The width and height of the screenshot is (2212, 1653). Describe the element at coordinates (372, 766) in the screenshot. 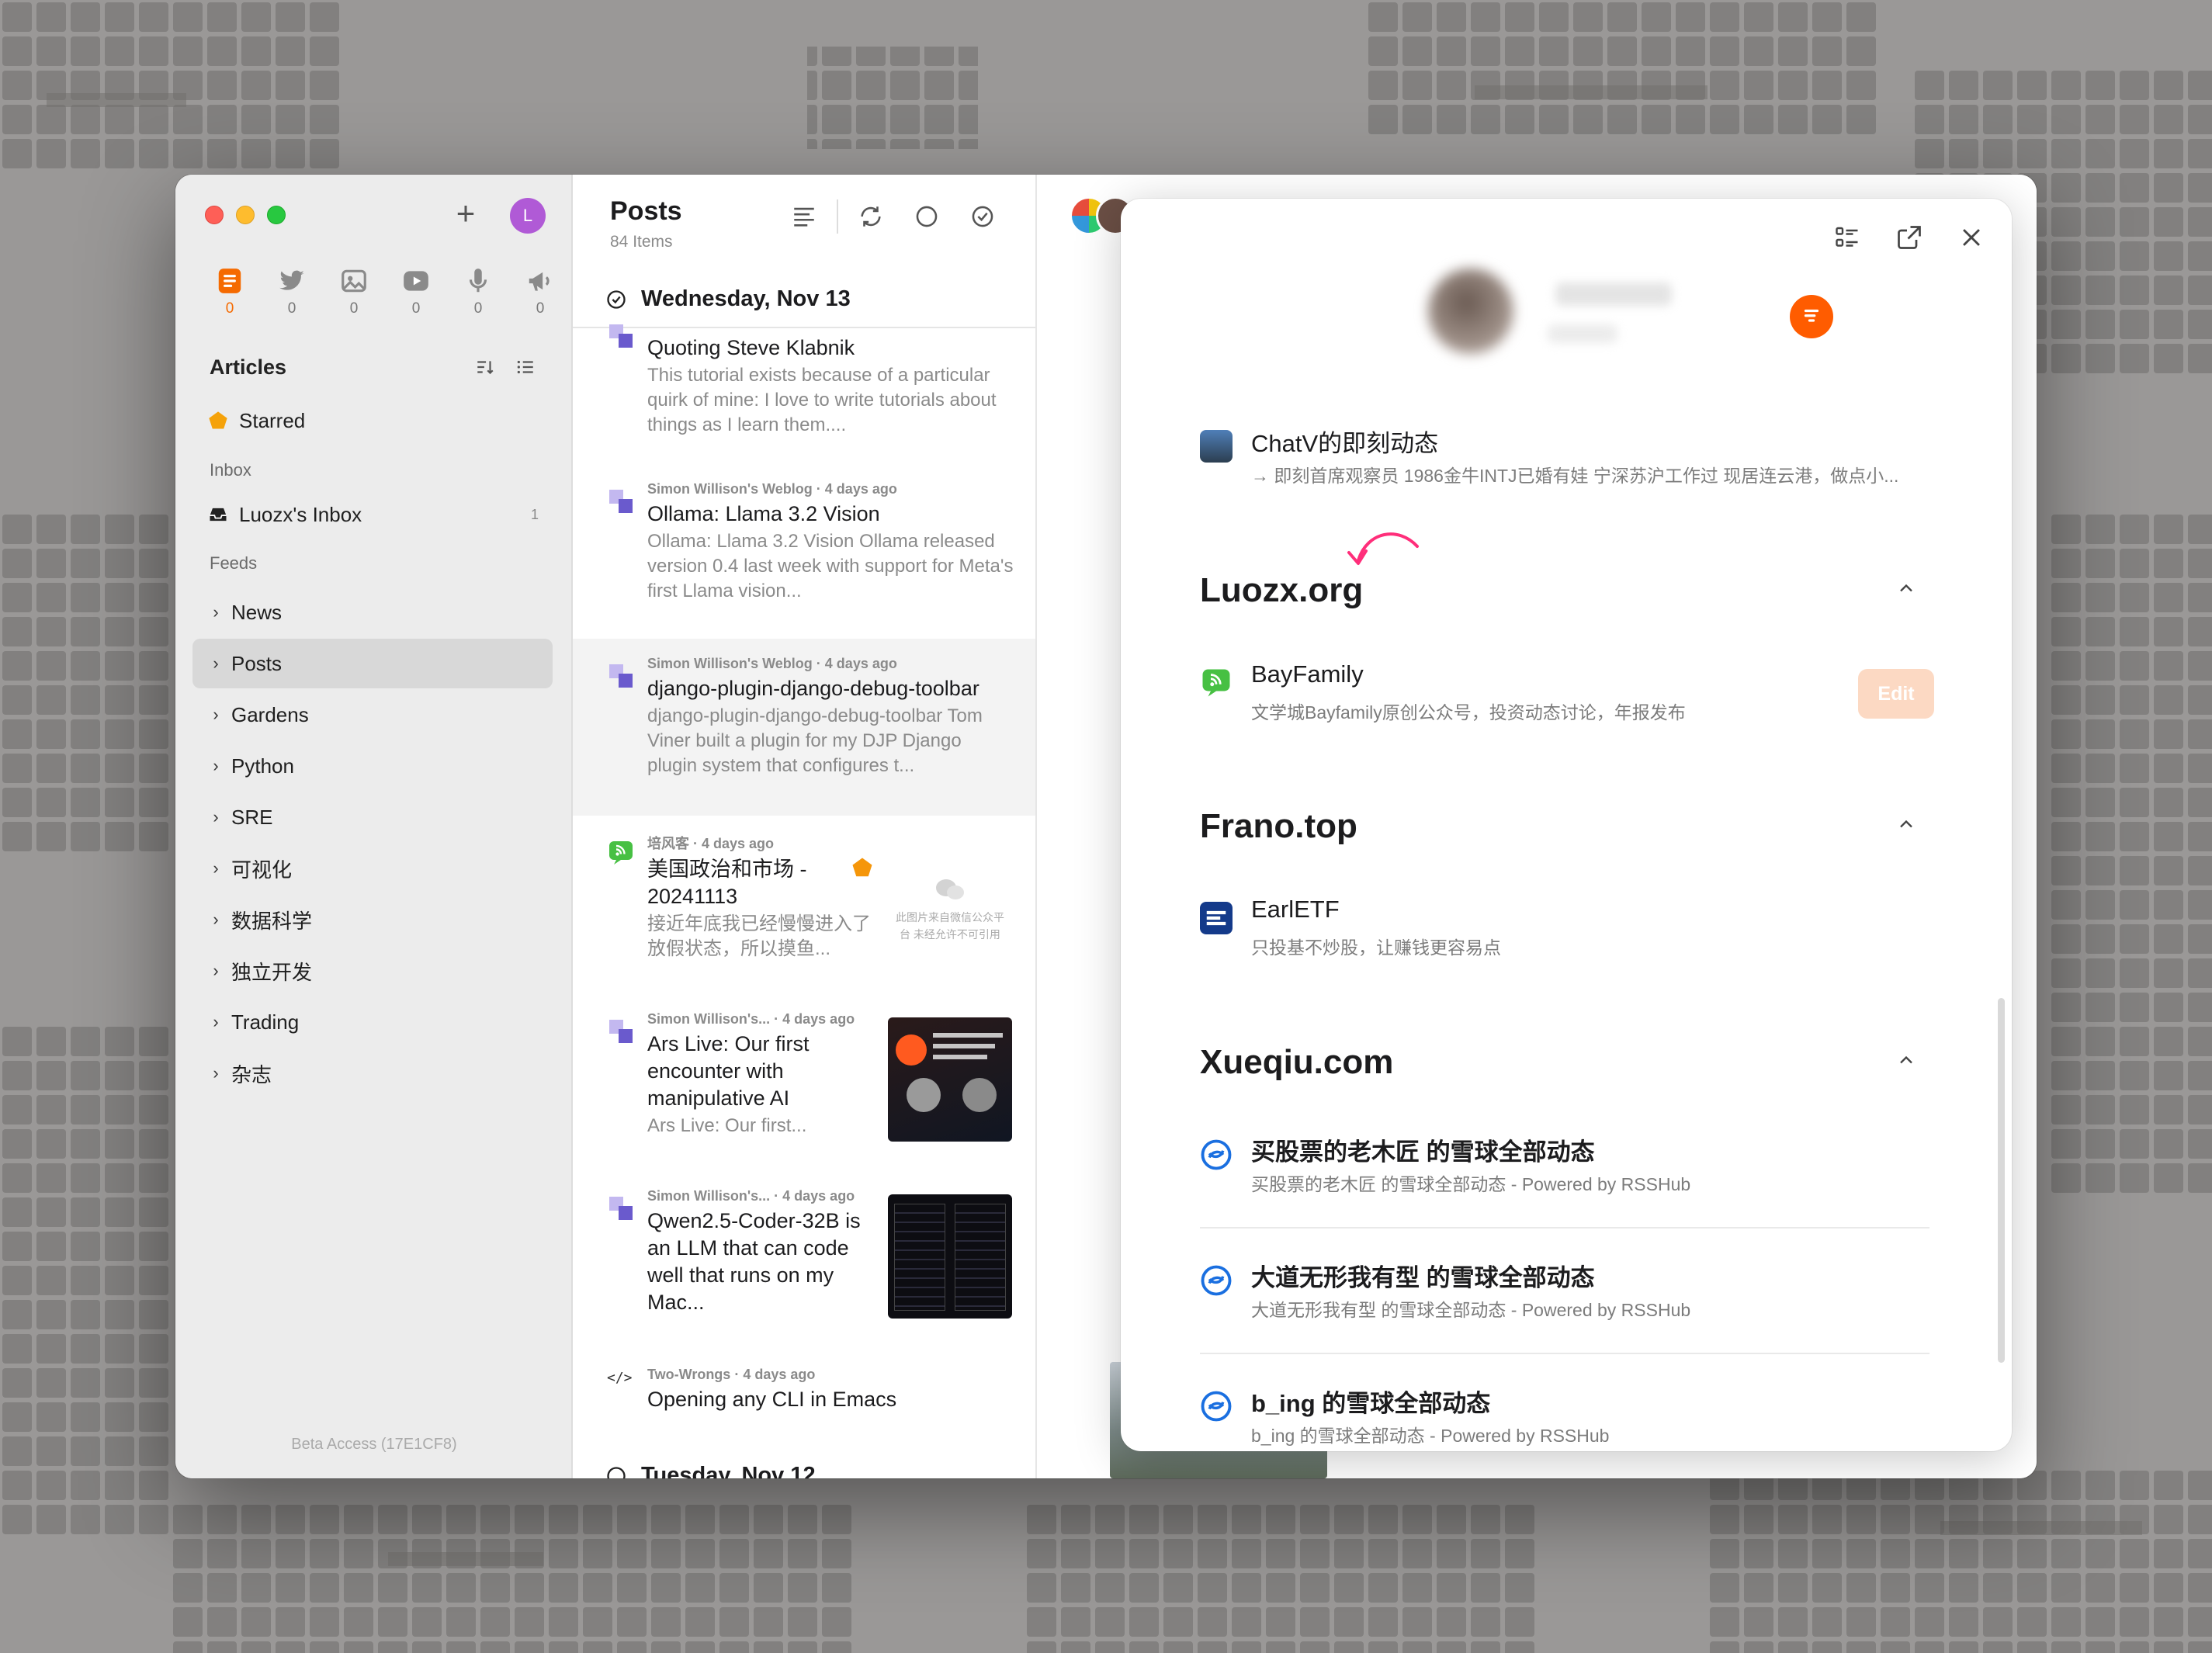

I see `sidebar-item-python: › Python` at that location.